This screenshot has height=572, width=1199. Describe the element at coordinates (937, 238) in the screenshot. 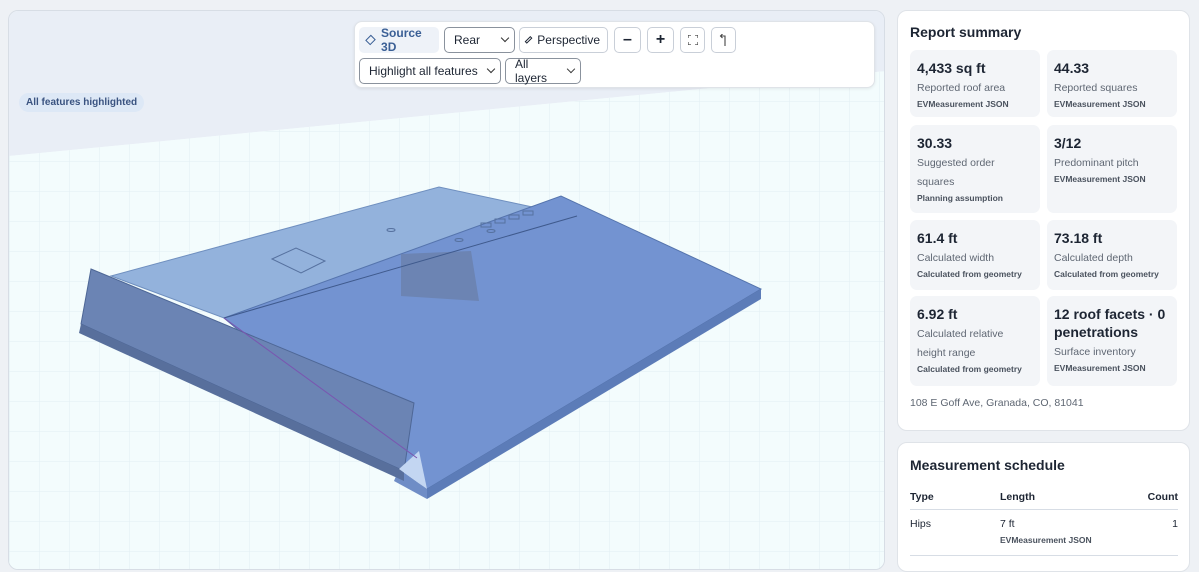

I see `stat-value: 61.4 ft` at that location.